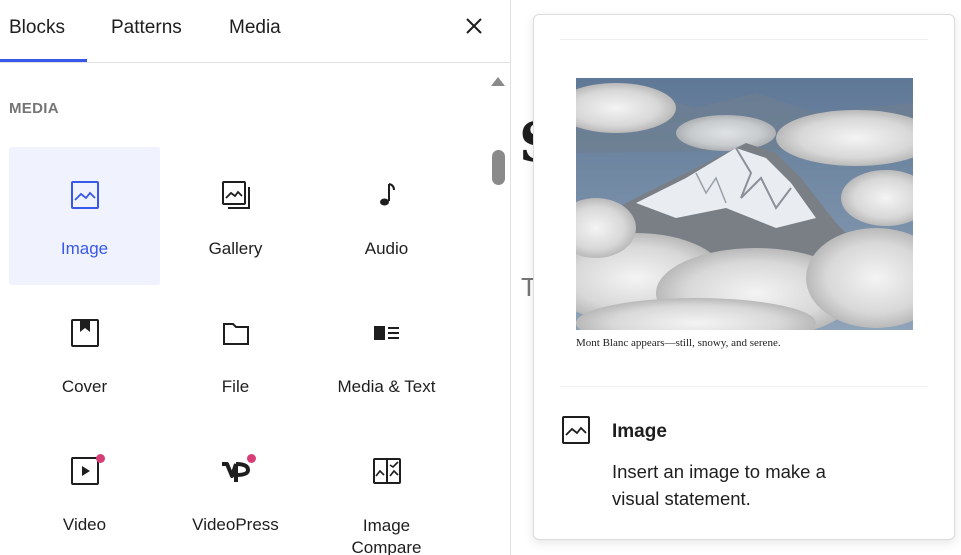 Image resolution: width=961 pixels, height=555 pixels. What do you see at coordinates (84, 354) in the screenshot?
I see `block-cover: Cover` at bounding box center [84, 354].